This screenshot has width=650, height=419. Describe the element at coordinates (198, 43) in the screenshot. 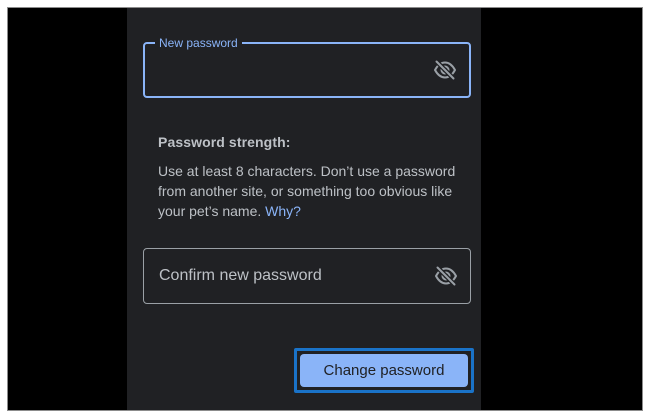

I see `new-password-label: New password` at that location.